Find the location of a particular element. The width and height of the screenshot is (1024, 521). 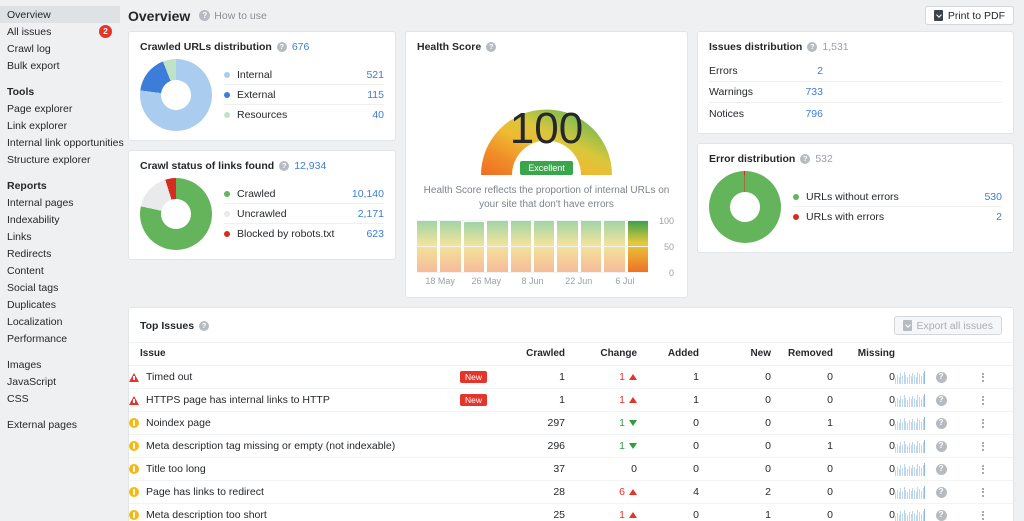

export-all-issues-button: Export all issues is located at coordinates (947, 325).